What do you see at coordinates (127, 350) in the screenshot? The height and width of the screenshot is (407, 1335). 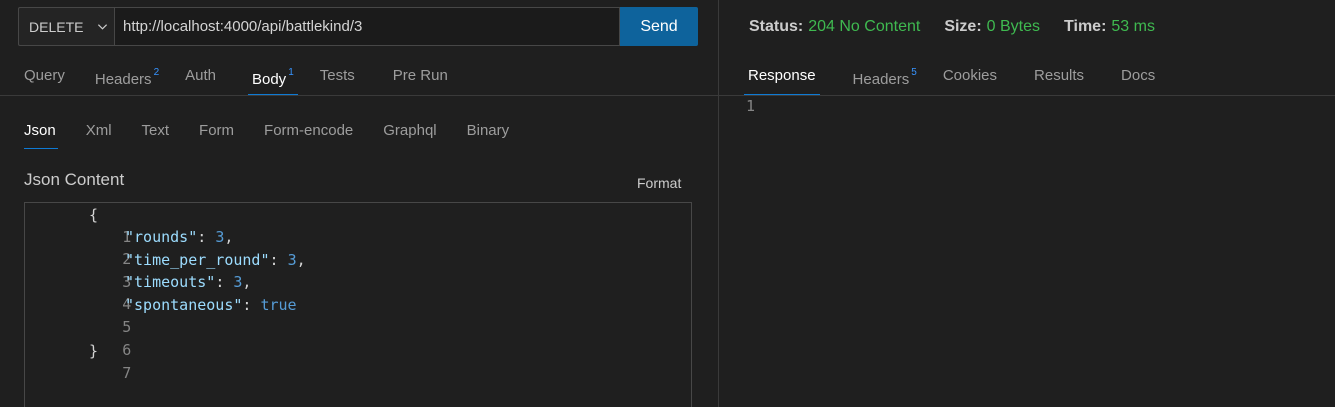 I see `editor-line: 6` at bounding box center [127, 350].